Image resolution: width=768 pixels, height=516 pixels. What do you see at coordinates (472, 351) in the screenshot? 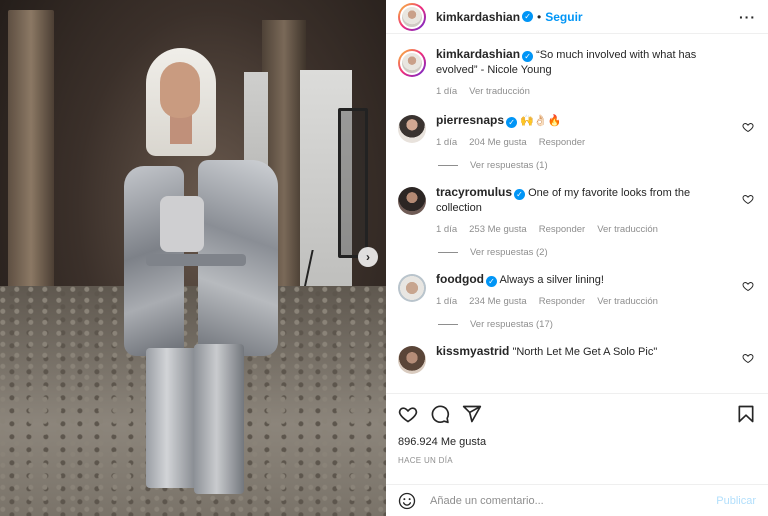
I see `comment-username: kissmyastrid` at bounding box center [472, 351].